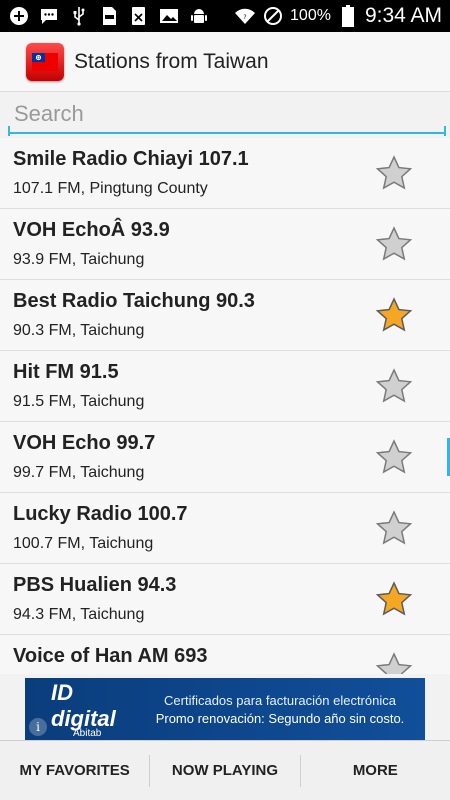 The image size is (450, 800). Describe the element at coordinates (199, 16) in the screenshot. I see `android-icon` at that location.